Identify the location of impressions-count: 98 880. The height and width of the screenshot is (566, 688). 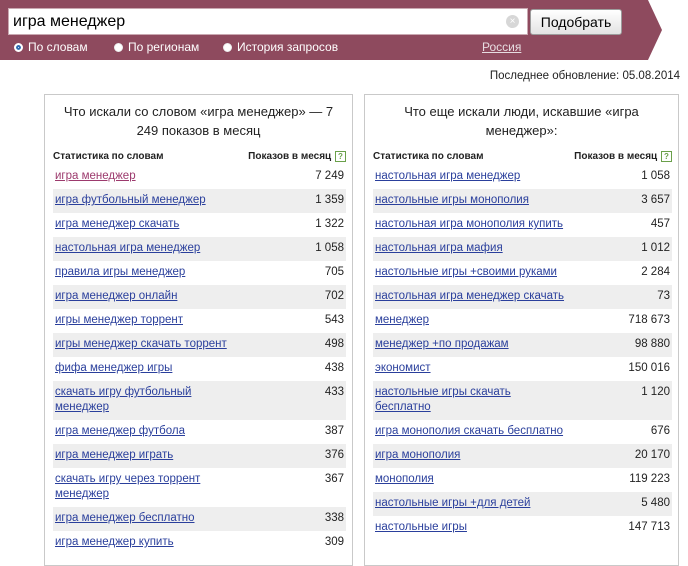
(652, 344).